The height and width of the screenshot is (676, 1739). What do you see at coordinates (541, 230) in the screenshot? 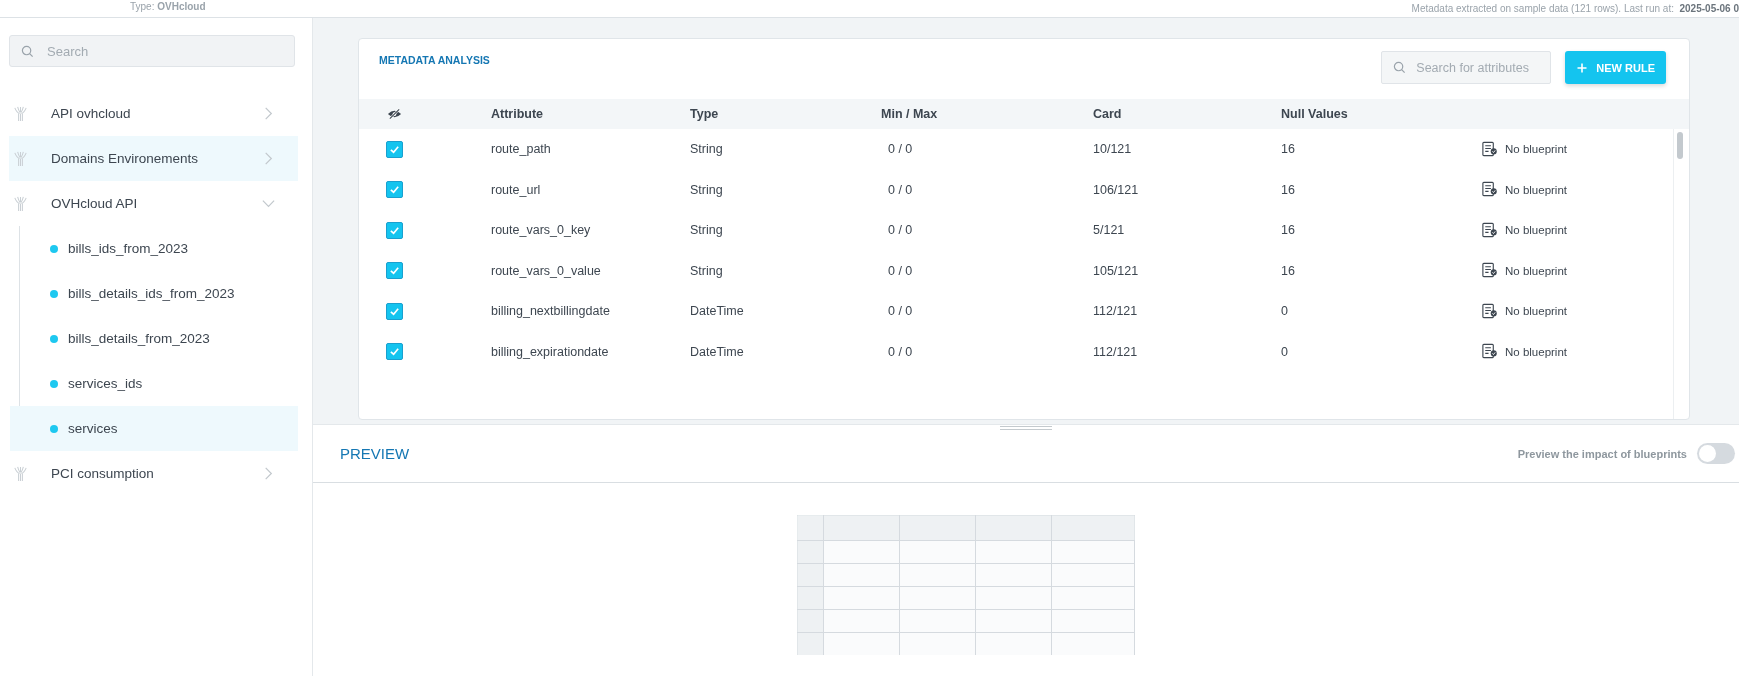
I see `table-cell: route_vars_0_key` at bounding box center [541, 230].